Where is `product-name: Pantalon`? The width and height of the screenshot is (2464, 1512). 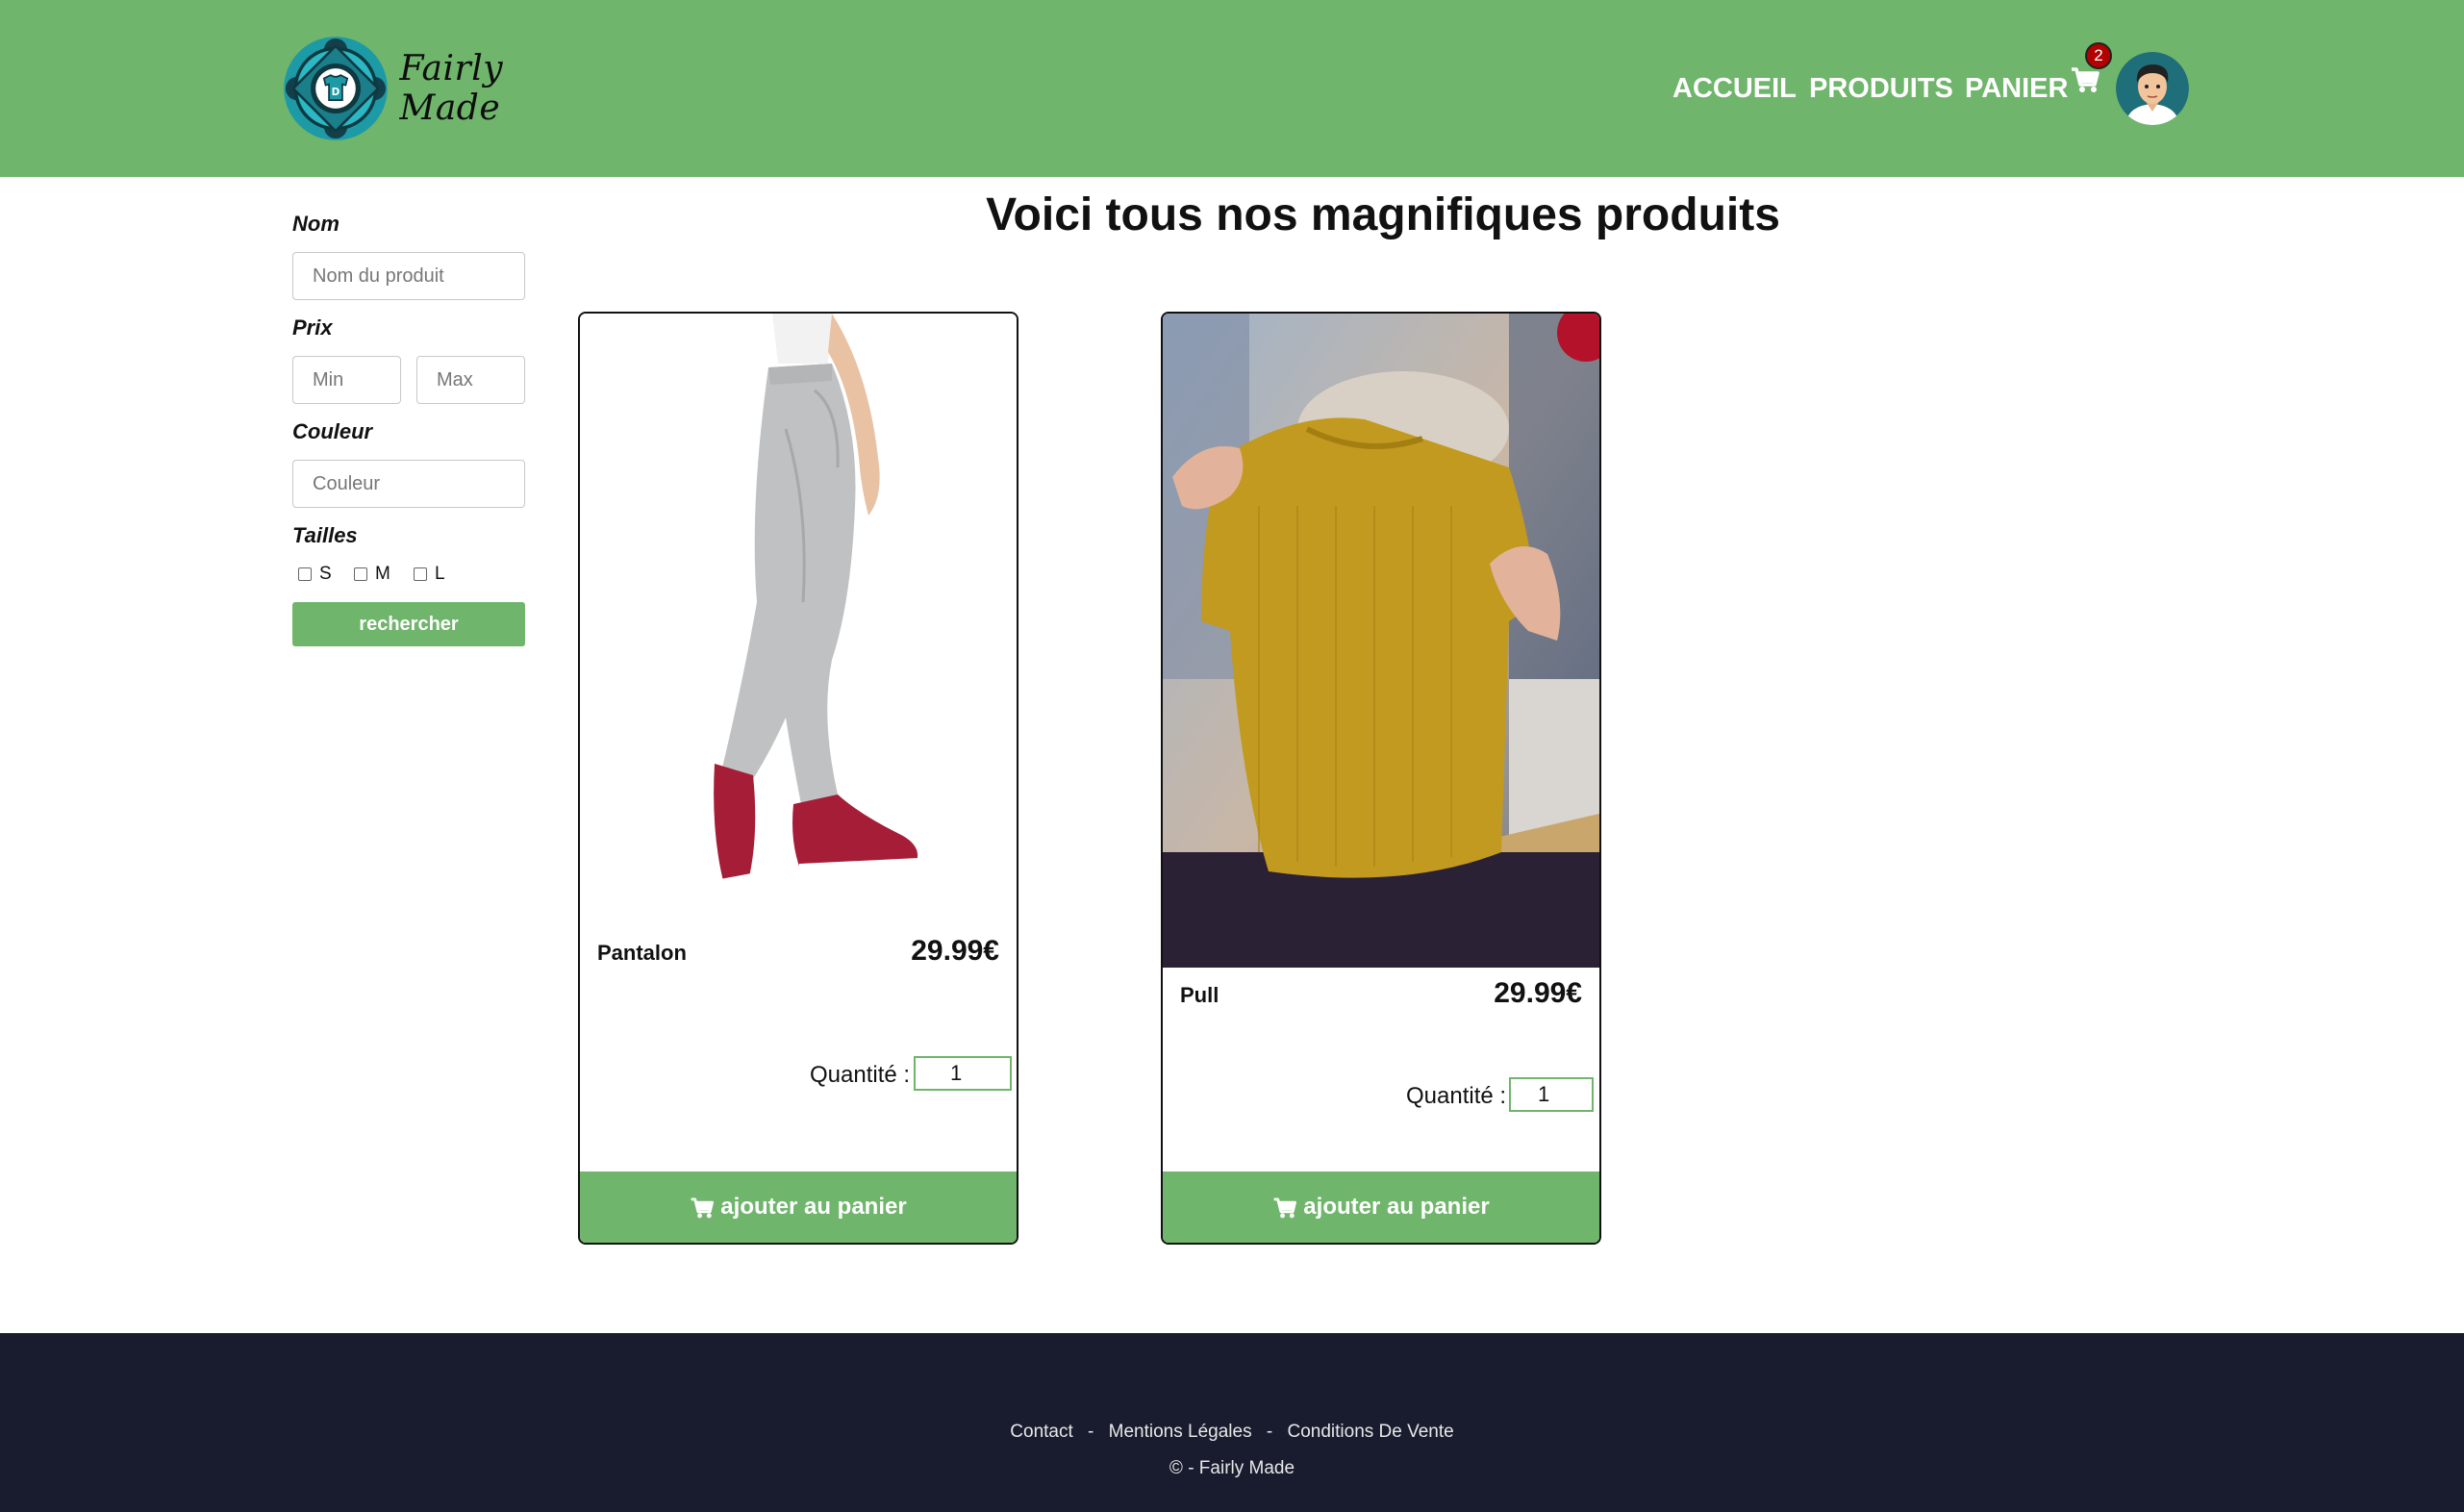 product-name: Pantalon is located at coordinates (642, 954).